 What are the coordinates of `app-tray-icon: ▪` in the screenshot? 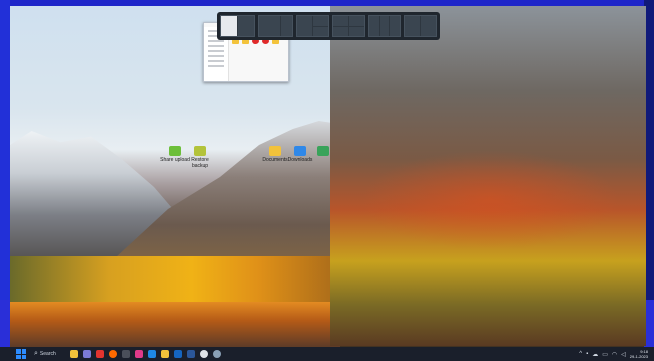 It's located at (587, 354).